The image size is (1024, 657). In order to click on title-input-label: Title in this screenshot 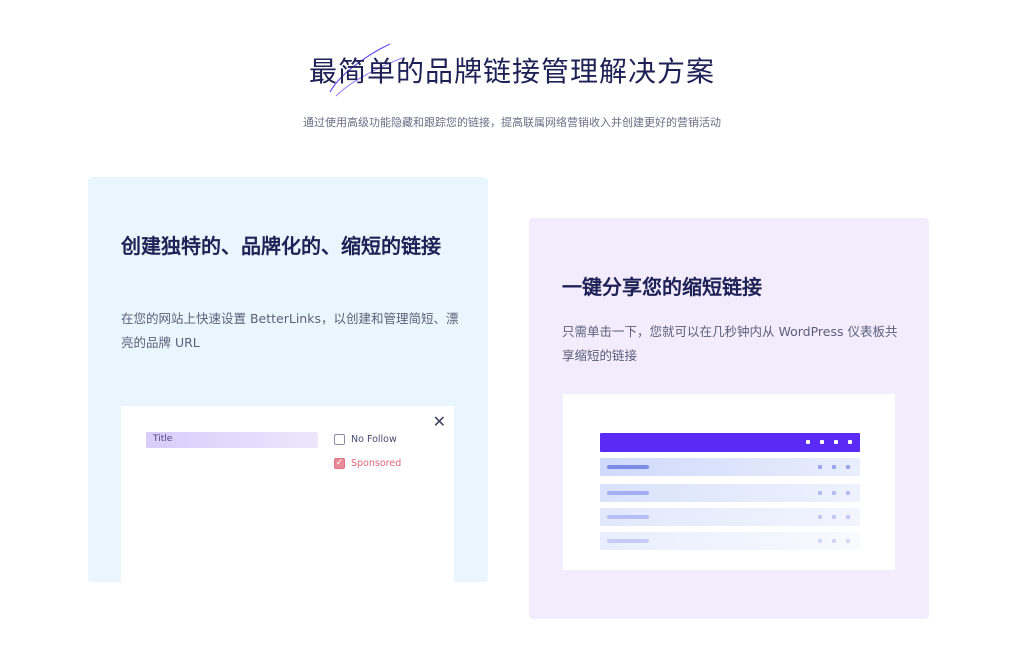, I will do `click(163, 439)`.